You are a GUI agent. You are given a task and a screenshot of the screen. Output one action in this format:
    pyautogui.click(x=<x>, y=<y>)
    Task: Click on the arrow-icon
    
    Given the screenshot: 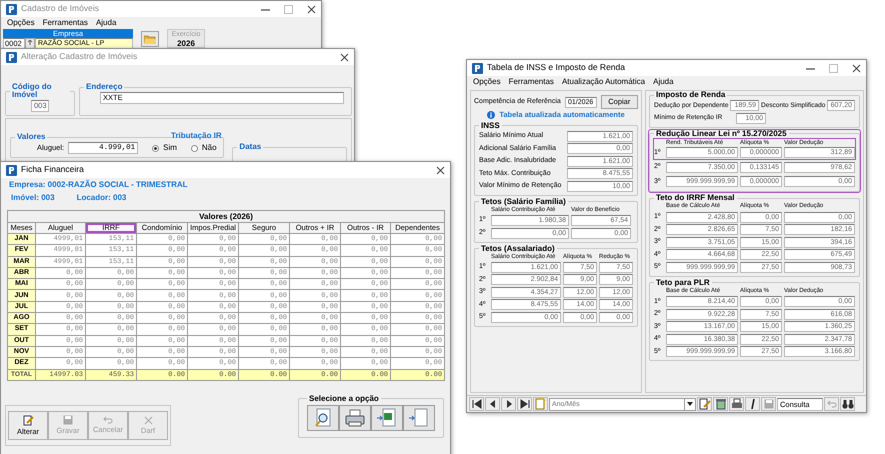 What is the action you would take?
    pyautogui.click(x=30, y=43)
    